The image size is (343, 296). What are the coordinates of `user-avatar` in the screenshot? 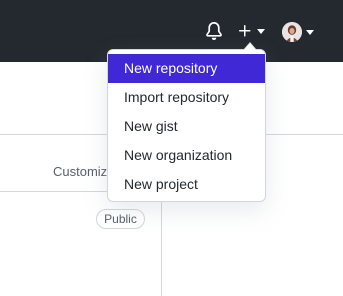 It's located at (292, 32).